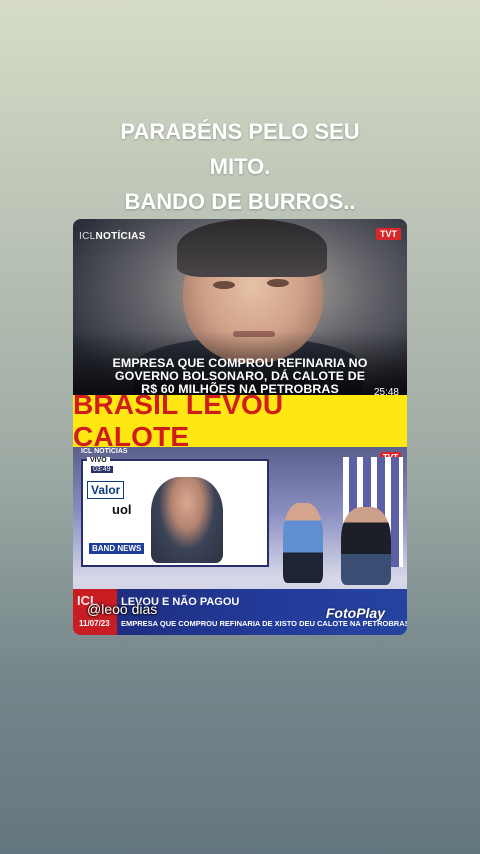 The height and width of the screenshot is (854, 480). I want to click on valor-logo: Valor, so click(106, 490).